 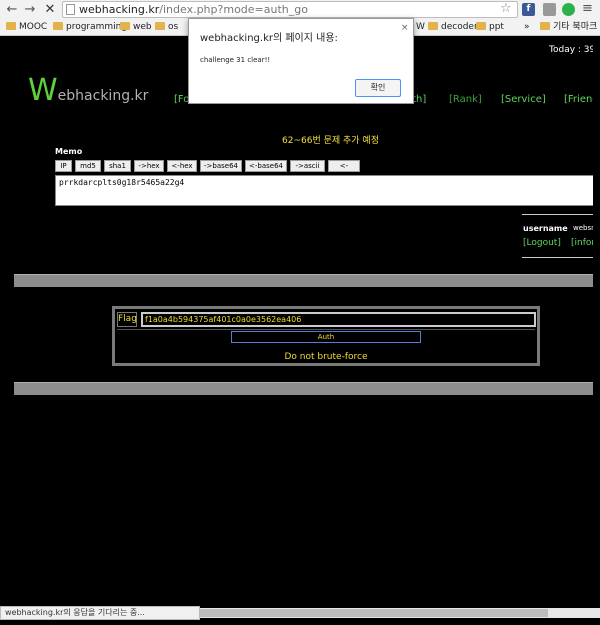 What do you see at coordinates (88, 166) in the screenshot?
I see `tool-md5-button: md5` at bounding box center [88, 166].